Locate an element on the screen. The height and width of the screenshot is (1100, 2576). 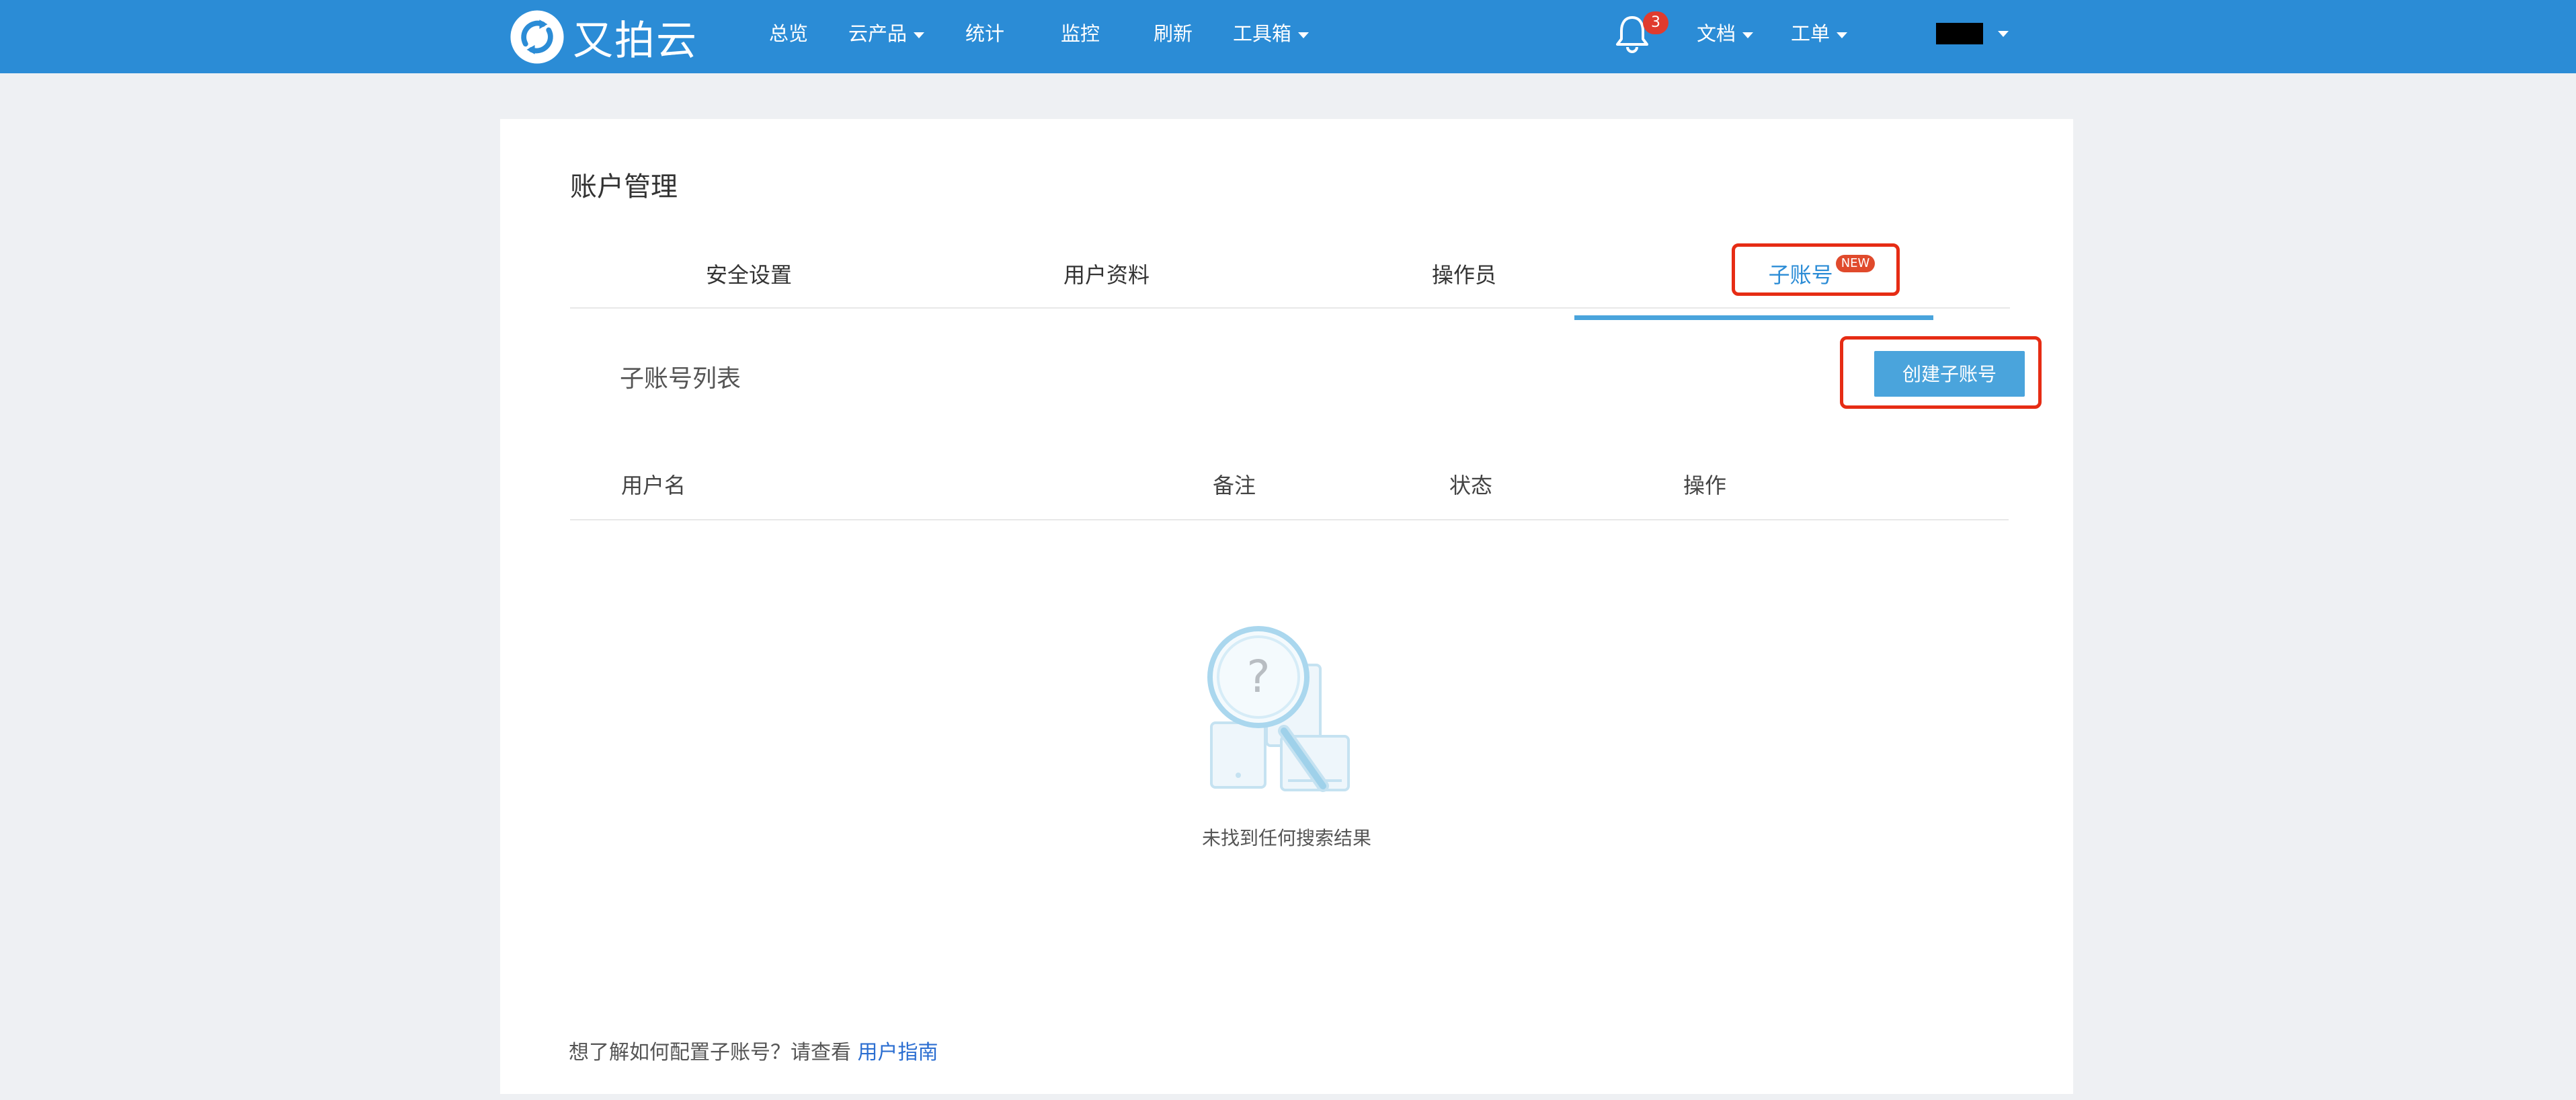
tab-operators-label: 操作员 is located at coordinates (1463, 275).